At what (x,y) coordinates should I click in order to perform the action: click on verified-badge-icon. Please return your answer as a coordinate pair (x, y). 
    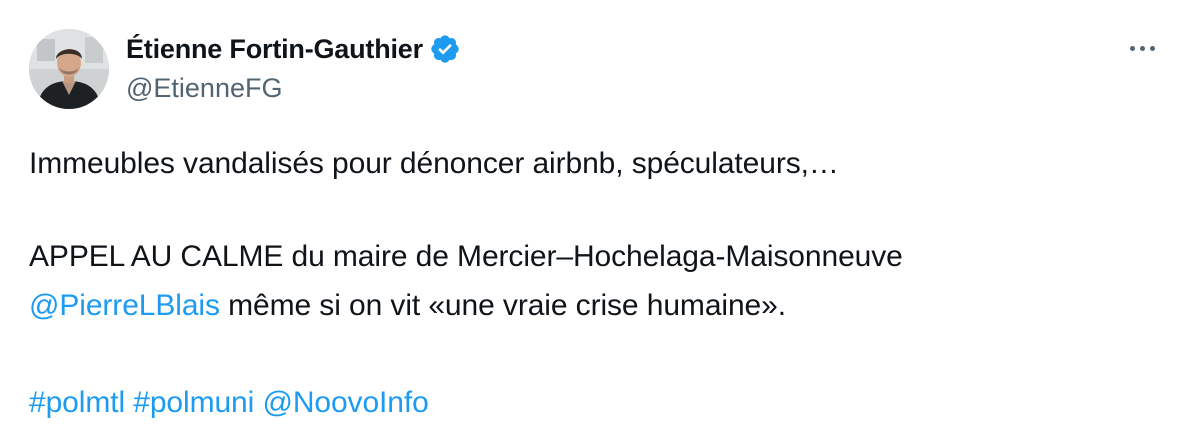
    Looking at the image, I should click on (445, 49).